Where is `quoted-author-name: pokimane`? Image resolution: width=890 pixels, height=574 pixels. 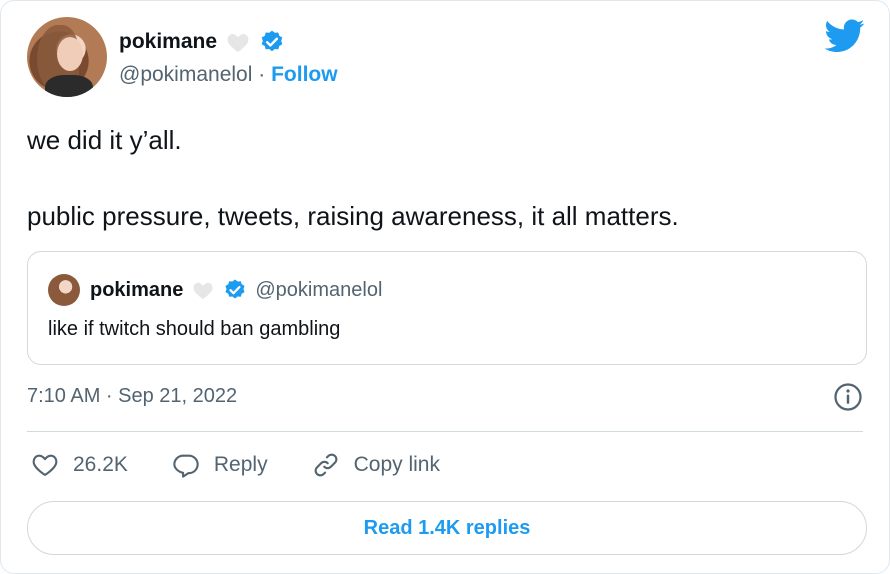 quoted-author-name: pokimane is located at coordinates (137, 289).